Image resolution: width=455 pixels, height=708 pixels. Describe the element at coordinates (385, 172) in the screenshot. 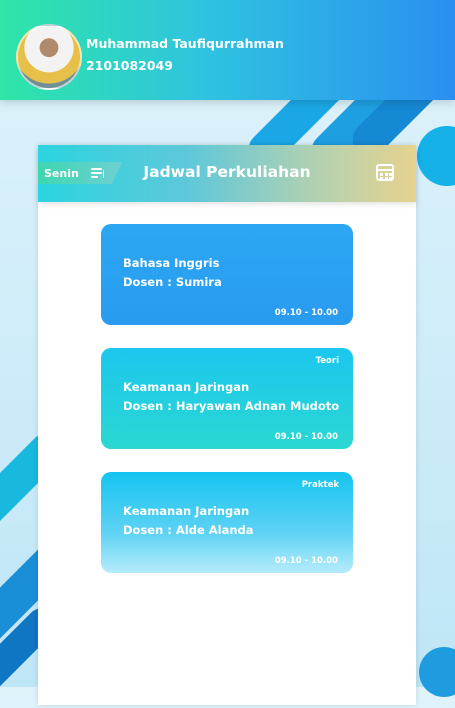

I see `calendar-icon` at that location.